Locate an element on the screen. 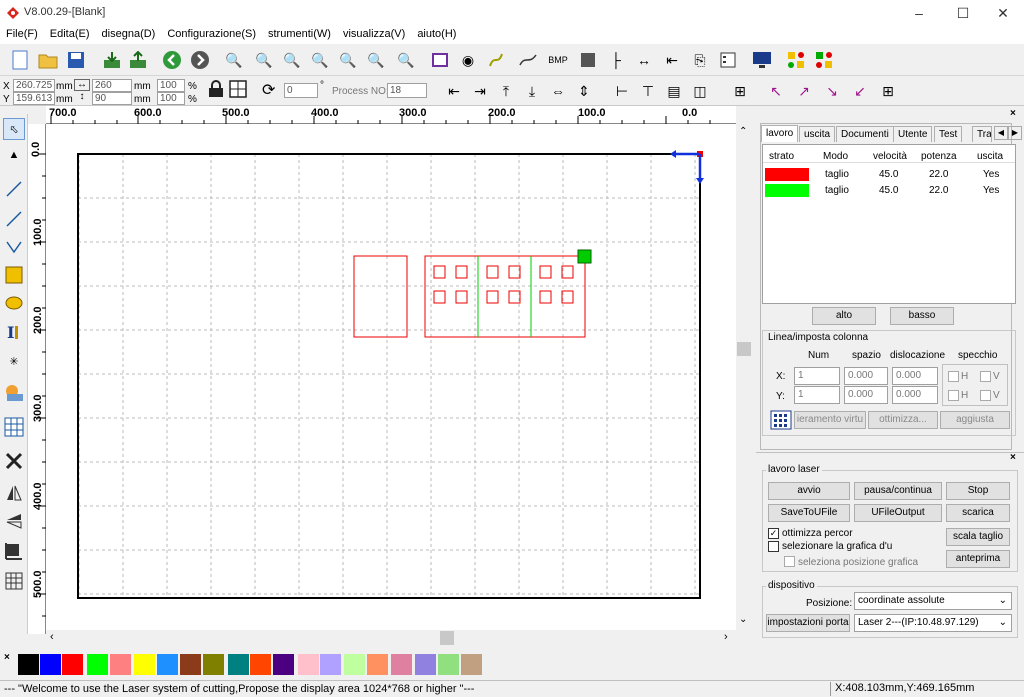  close-button: ✕ is located at coordinates (1002, 13).